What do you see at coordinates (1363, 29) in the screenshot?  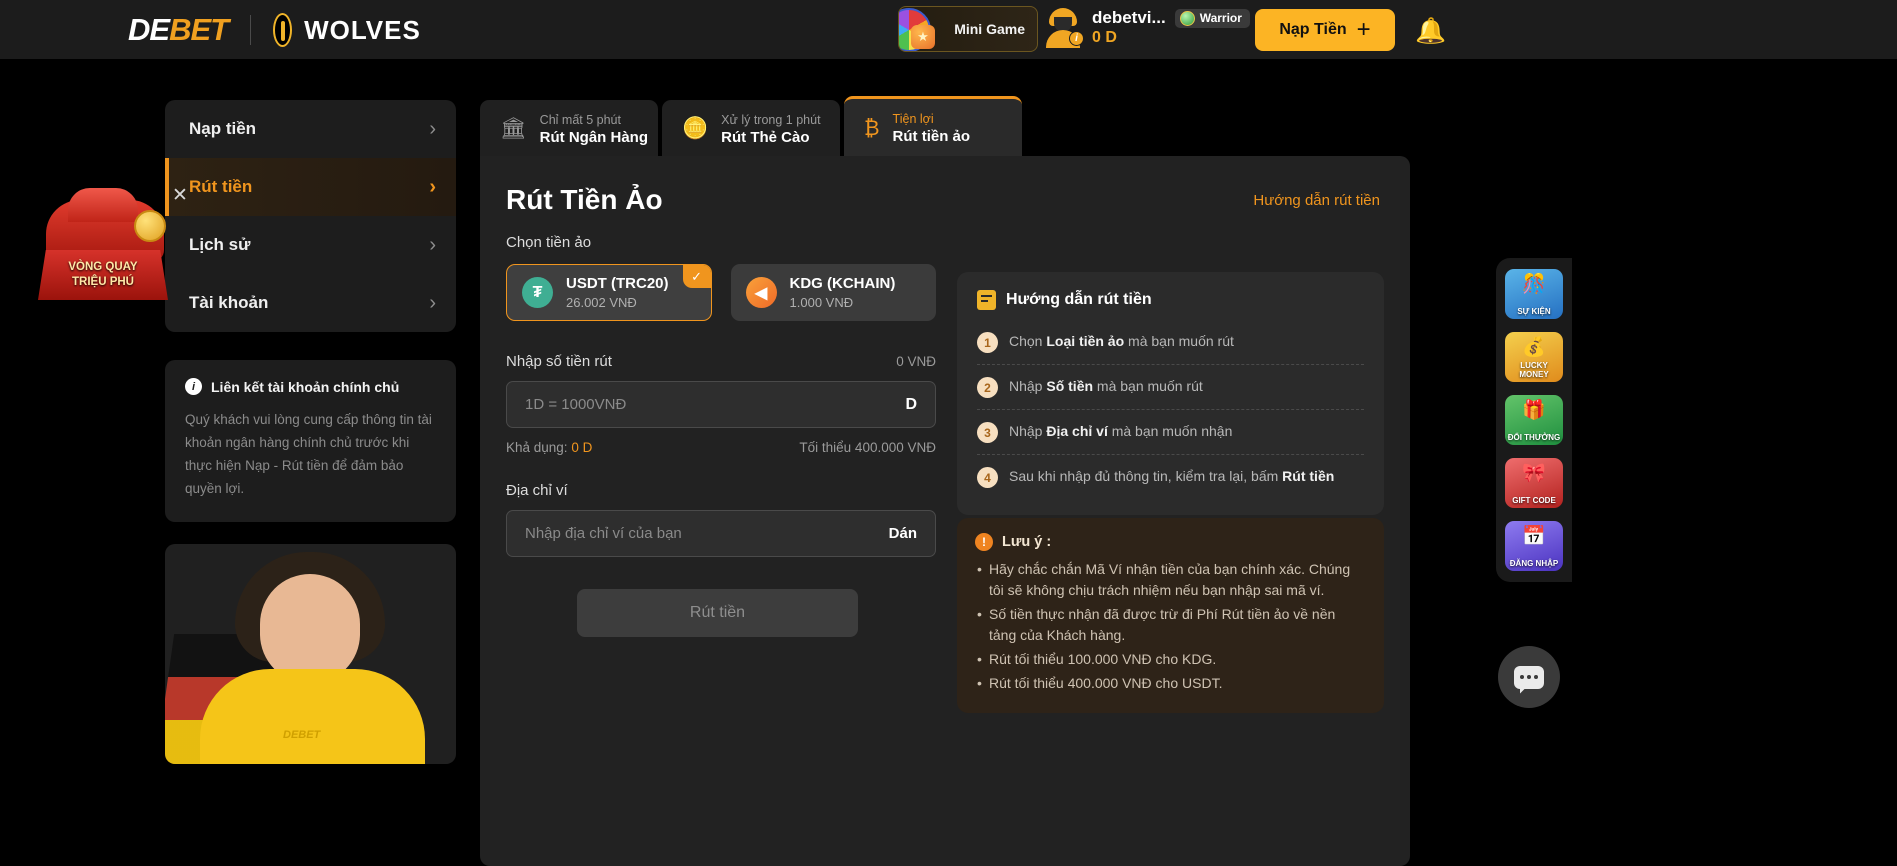 I see `plus-icon: +` at bounding box center [1363, 29].